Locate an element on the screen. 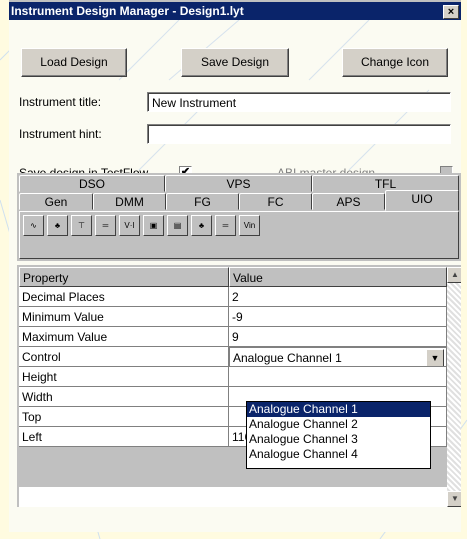 The height and width of the screenshot is (539, 467). dropdown-option: Analogue Channel 4 is located at coordinates (338, 454).